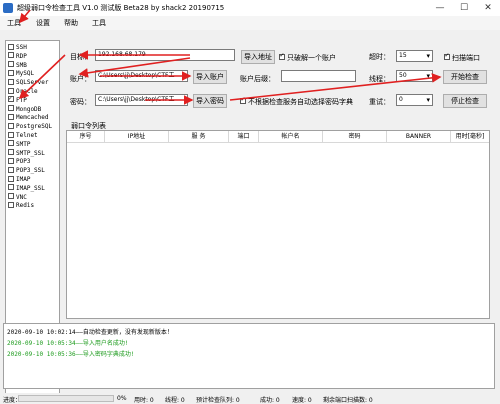  What do you see at coordinates (21, 56) in the screenshot?
I see `service-label: RDP` at bounding box center [21, 56].